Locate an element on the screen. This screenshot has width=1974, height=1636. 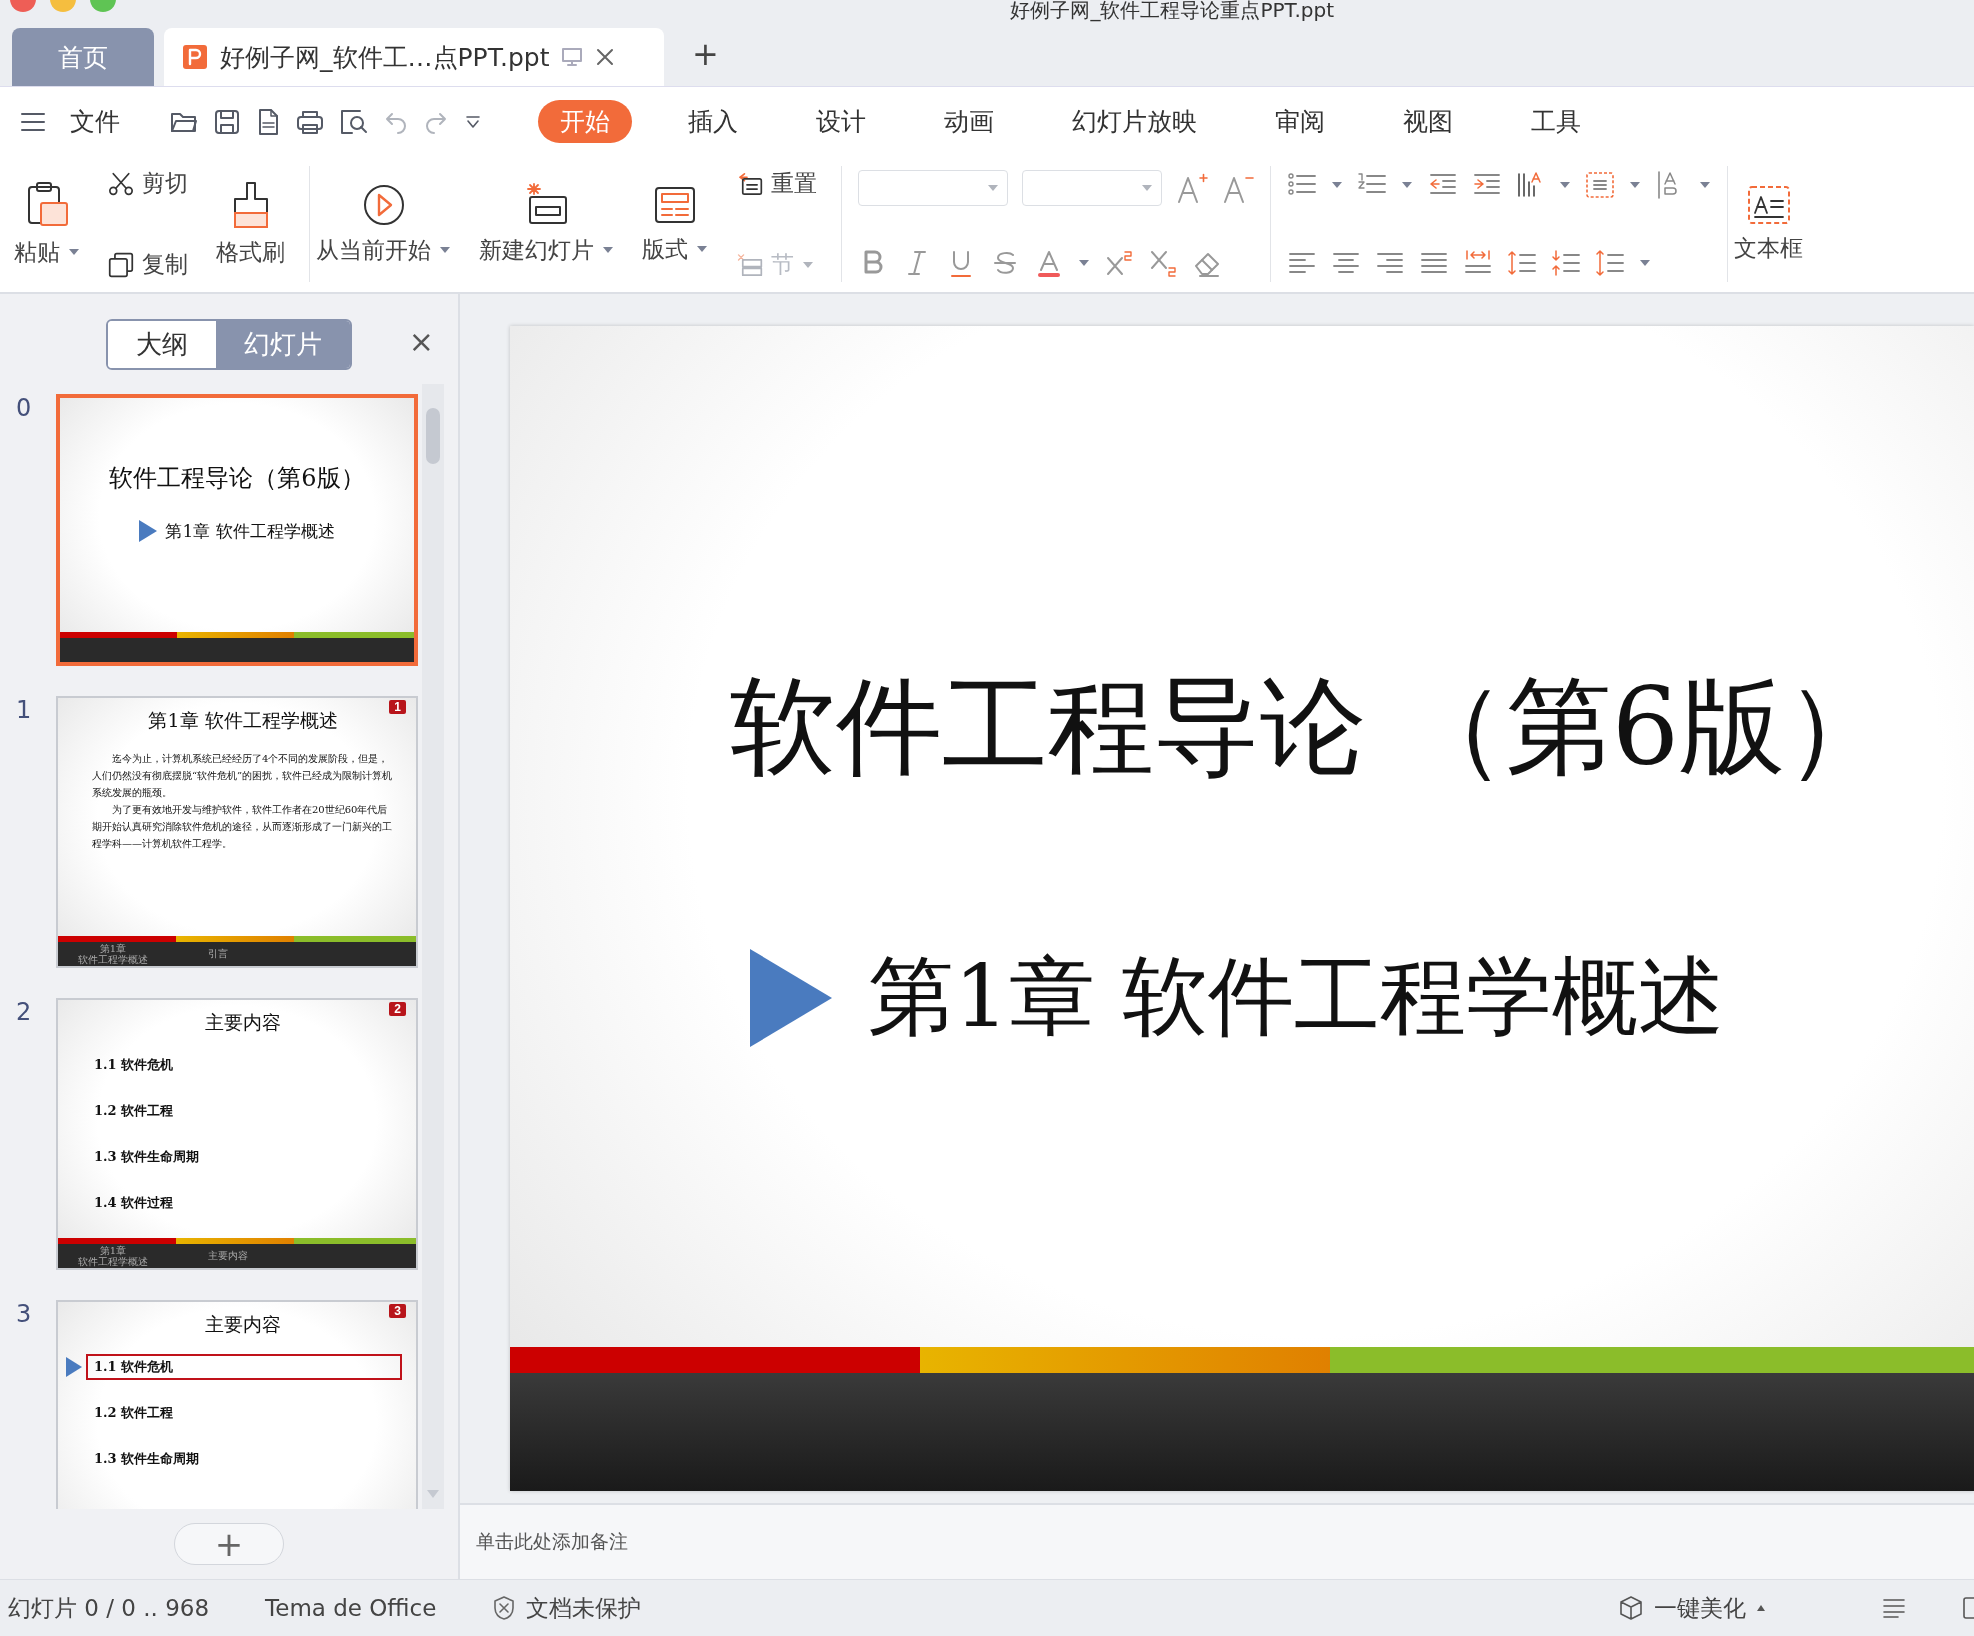
slide-paragraph: 为了更有效地开发与维护软件，软件工作者在20世纪60年代后期开始认真研究消除软件危机的途径，从而逐渐形成了一门新兴的工程学科——计算机软件工程学。 is located at coordinates (242, 827).